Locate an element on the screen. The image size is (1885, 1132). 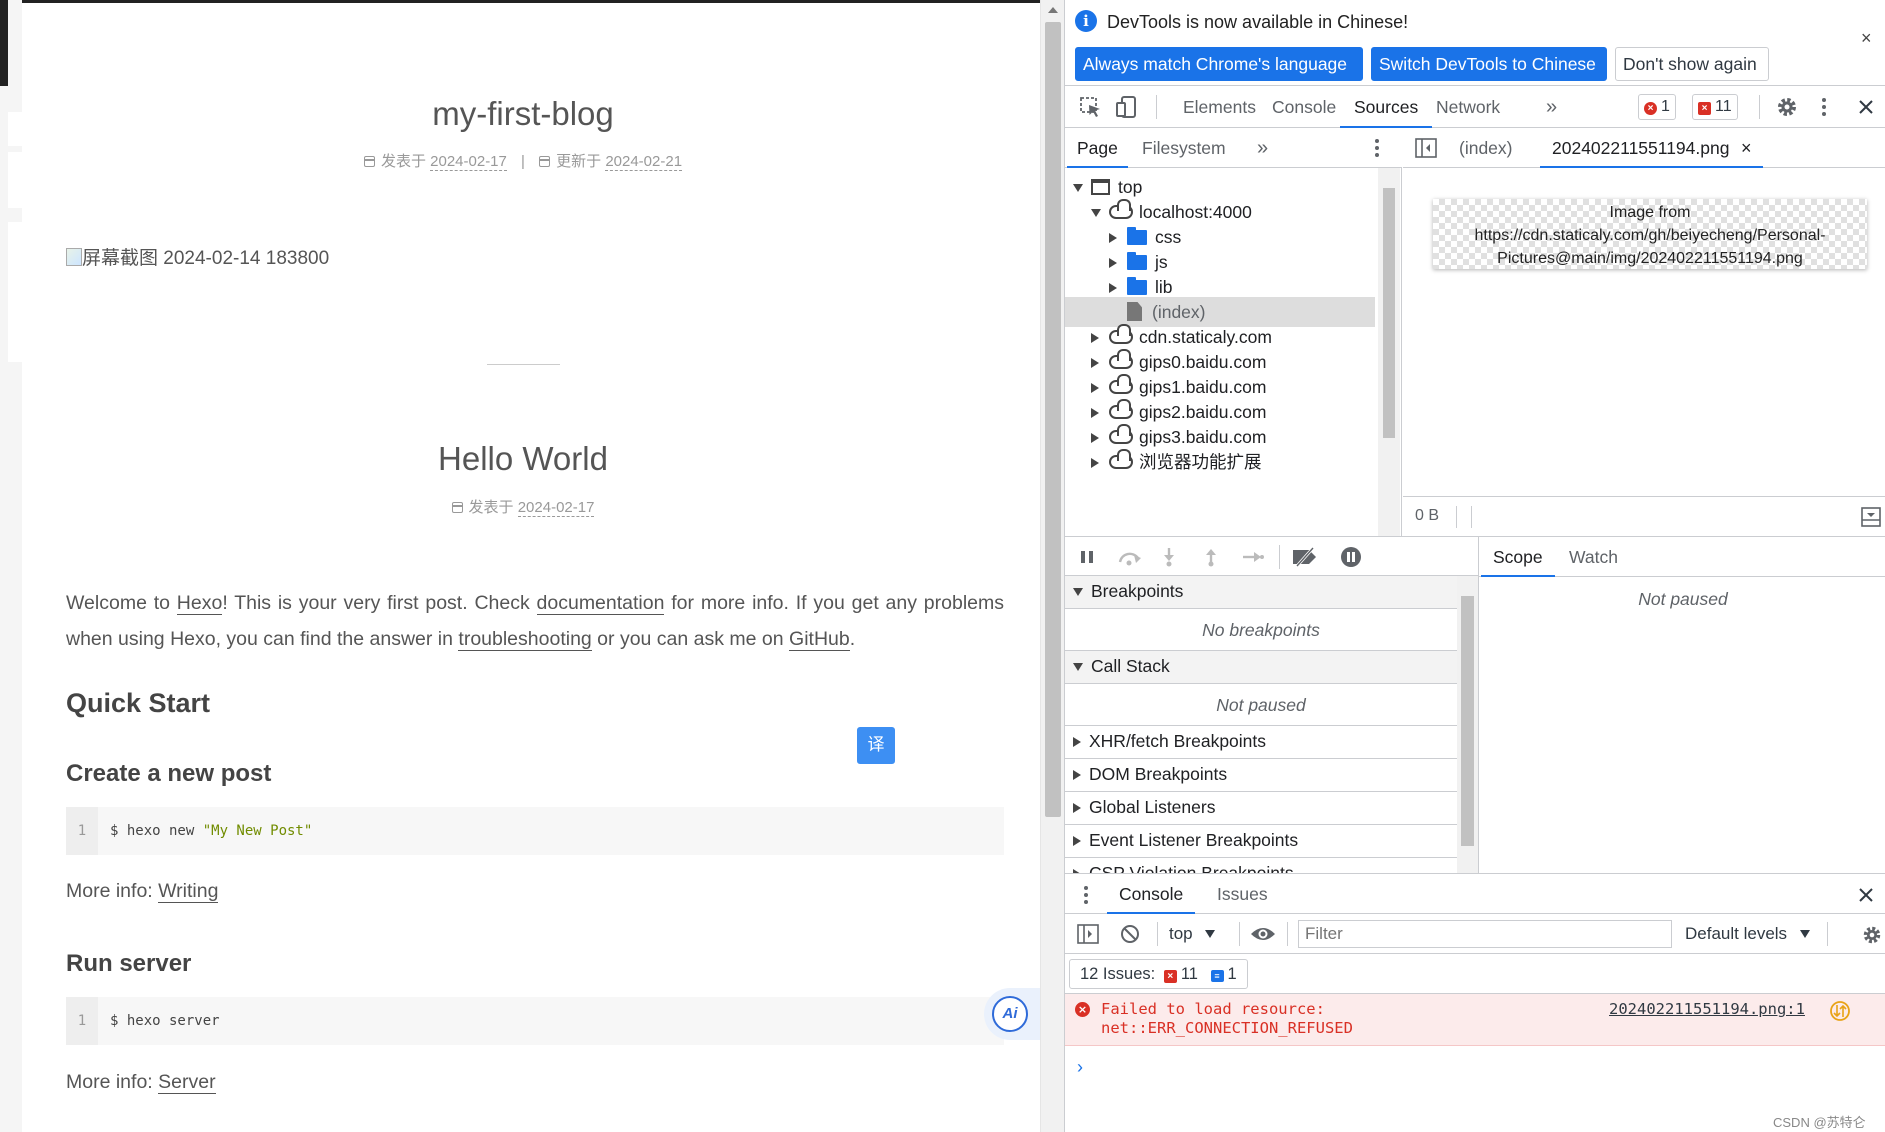
kebab-menu-icon is located at coordinates (1824, 107).